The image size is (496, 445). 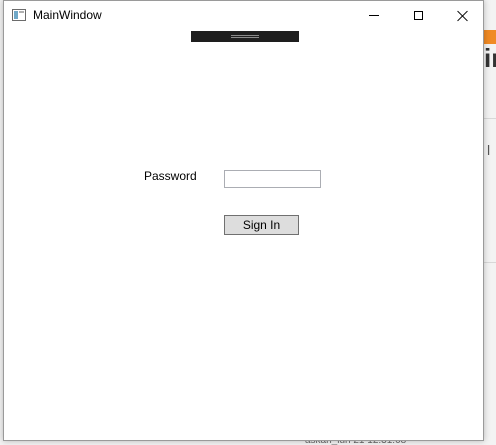 I want to click on drag-grip-icon, so click(x=245, y=36).